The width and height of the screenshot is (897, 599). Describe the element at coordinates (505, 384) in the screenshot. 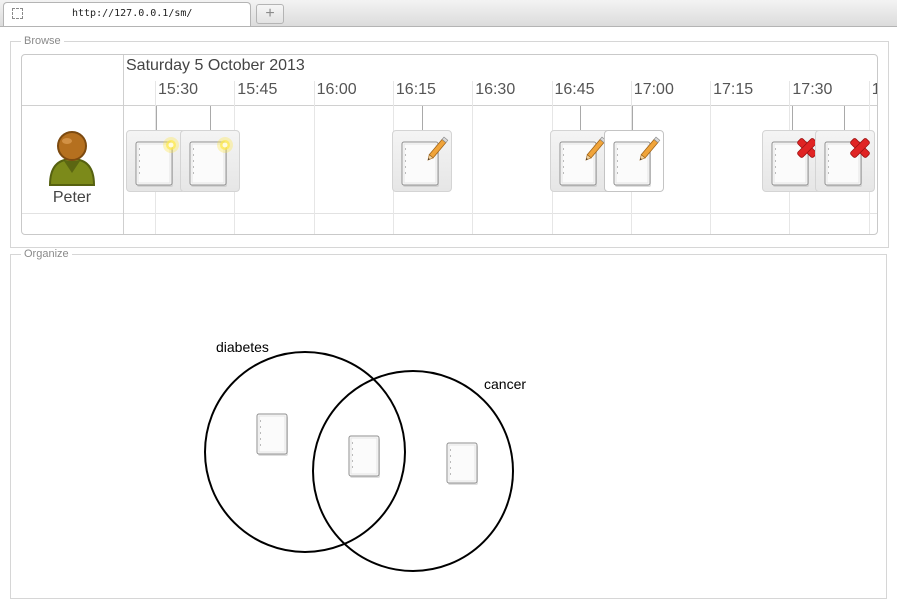

I see `set-label-cancer: cancer` at that location.